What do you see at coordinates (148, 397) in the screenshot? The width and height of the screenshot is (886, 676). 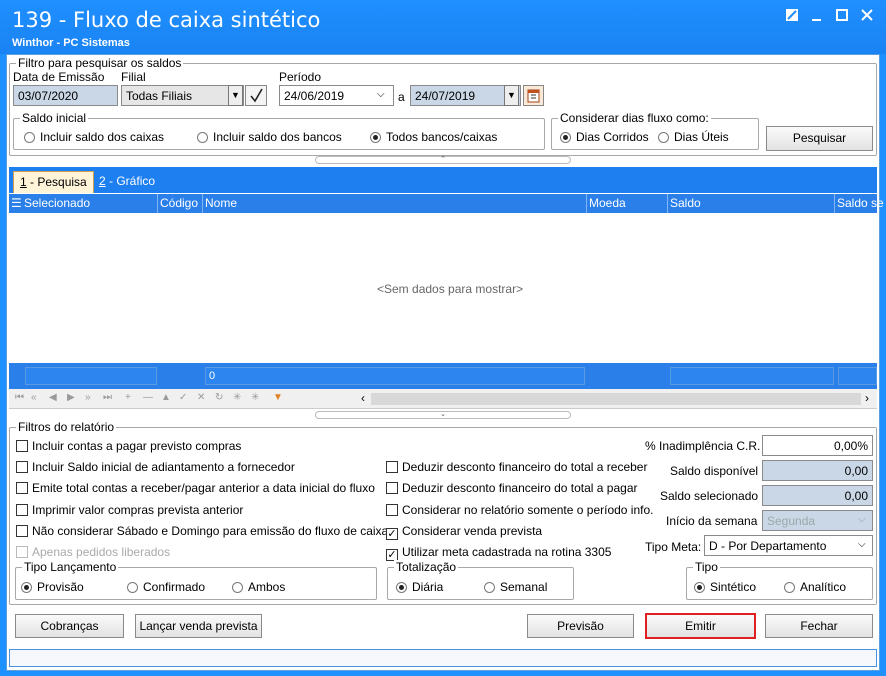 I see `nav-delete-icon: —` at bounding box center [148, 397].